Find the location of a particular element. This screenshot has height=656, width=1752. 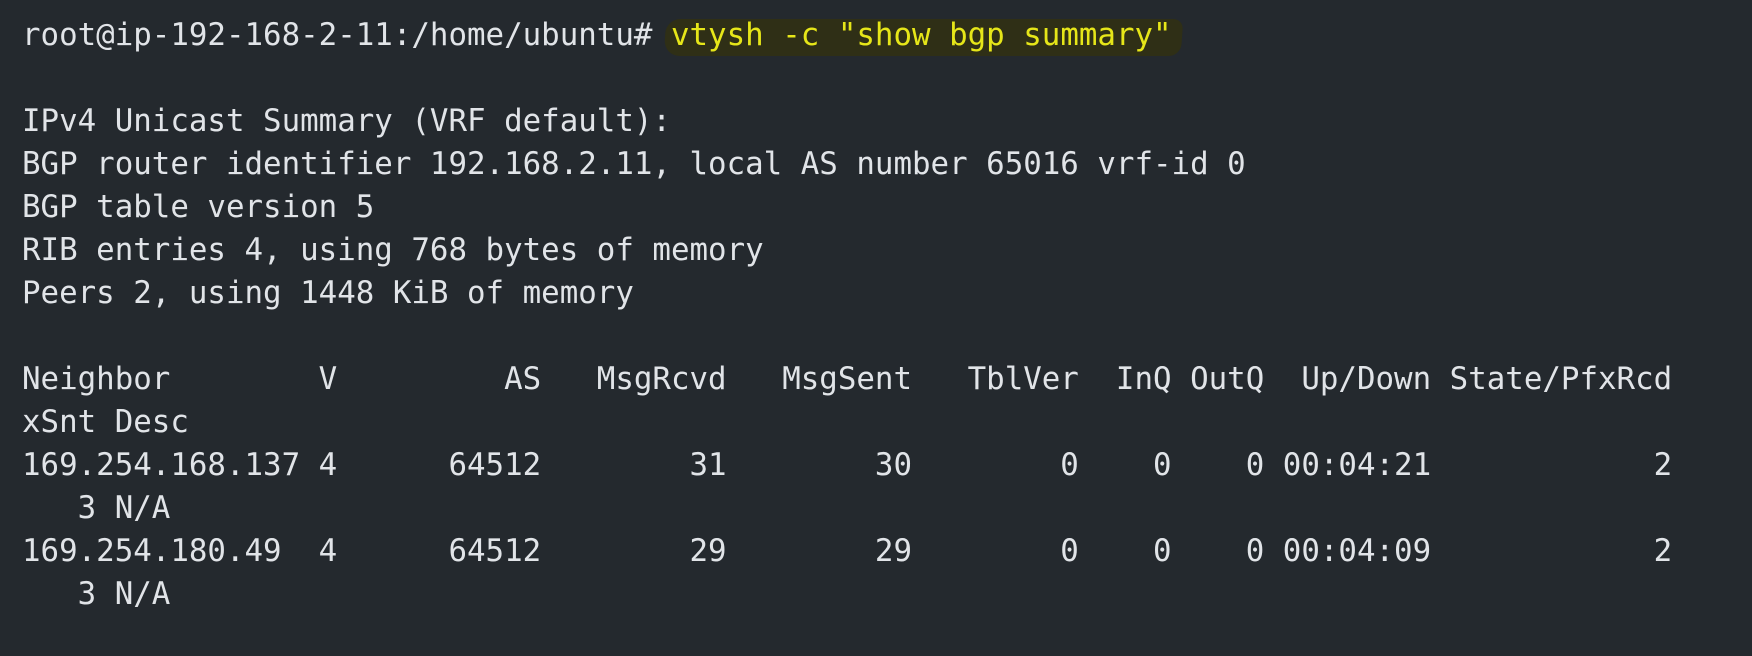

highlighted-command: vtysh -c "show bgp summary" is located at coordinates (923, 35).